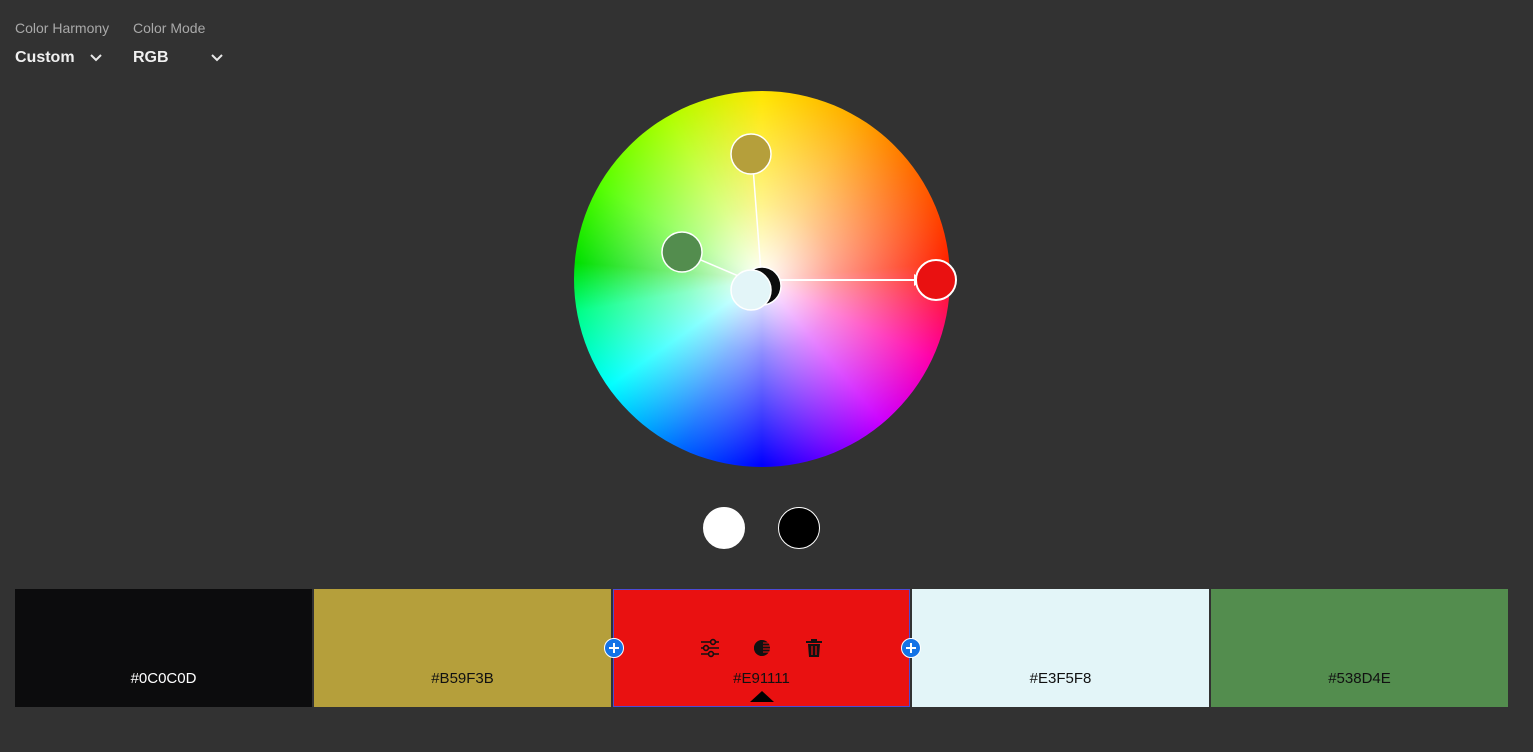  What do you see at coordinates (62, 28) in the screenshot?
I see `color-harmony-label: Color Harmony` at bounding box center [62, 28].